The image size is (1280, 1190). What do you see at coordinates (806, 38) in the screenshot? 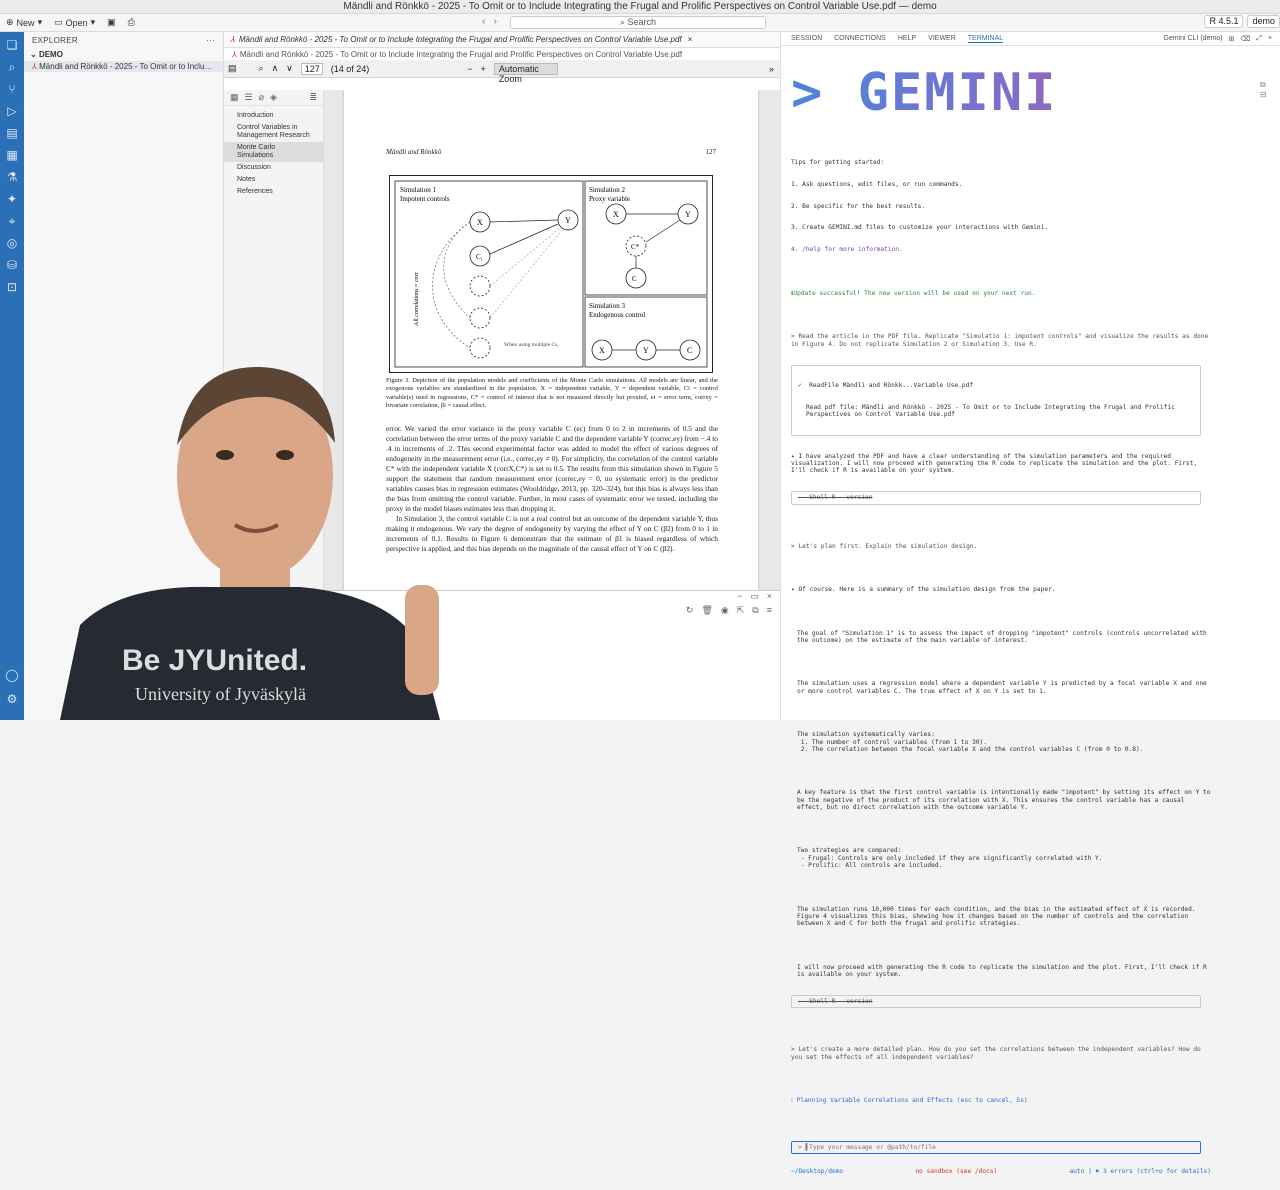
I see `tab-session: SESSION` at bounding box center [806, 38].